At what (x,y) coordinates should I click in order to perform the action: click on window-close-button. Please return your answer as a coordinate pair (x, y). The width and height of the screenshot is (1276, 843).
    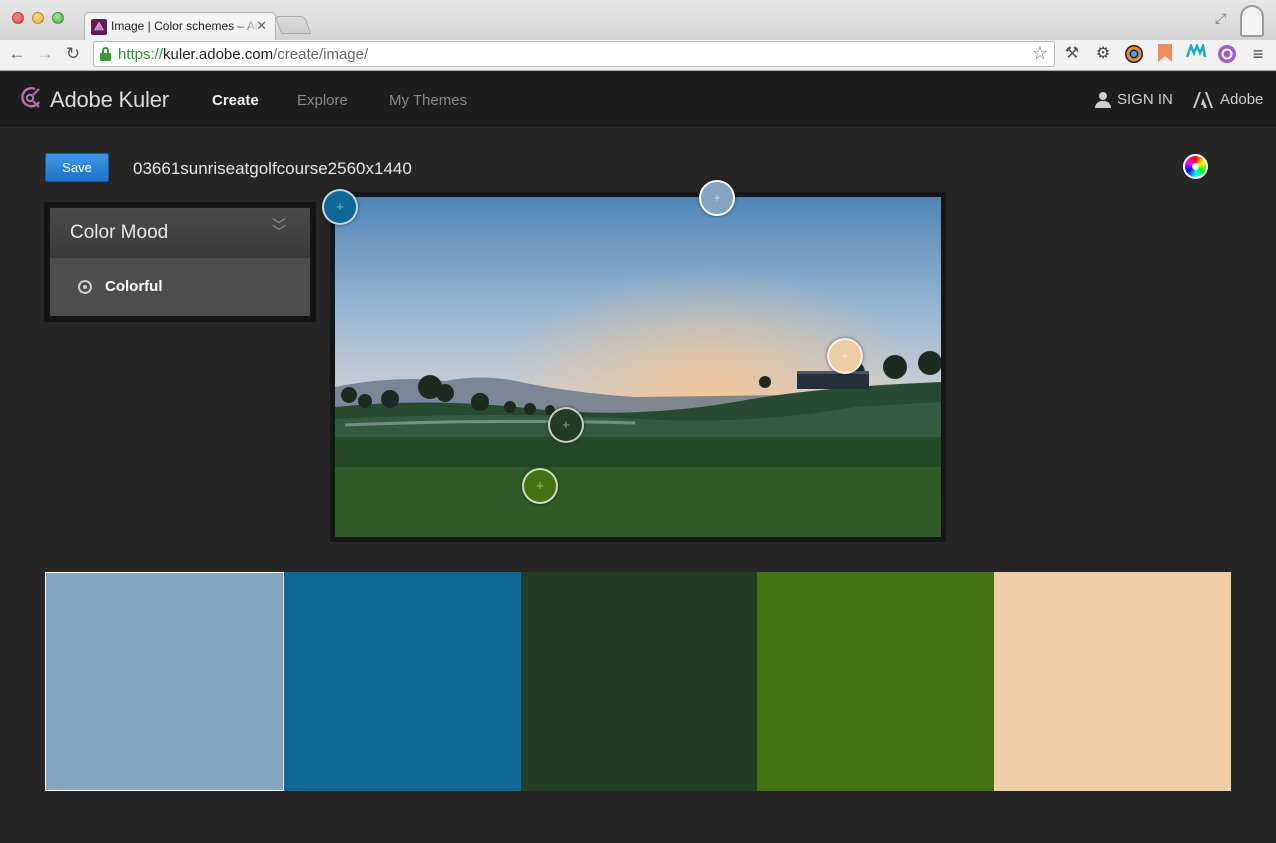
    Looking at the image, I should click on (18, 18).